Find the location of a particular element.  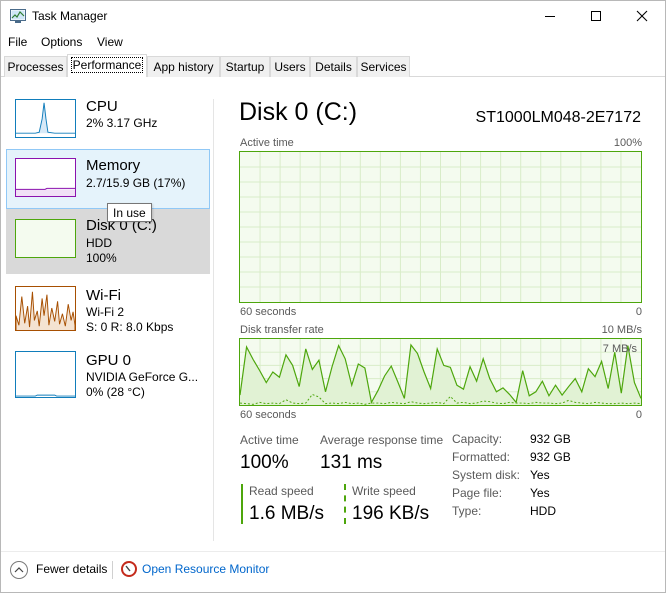

capacity-label: Capacity: is located at coordinates (477, 439).